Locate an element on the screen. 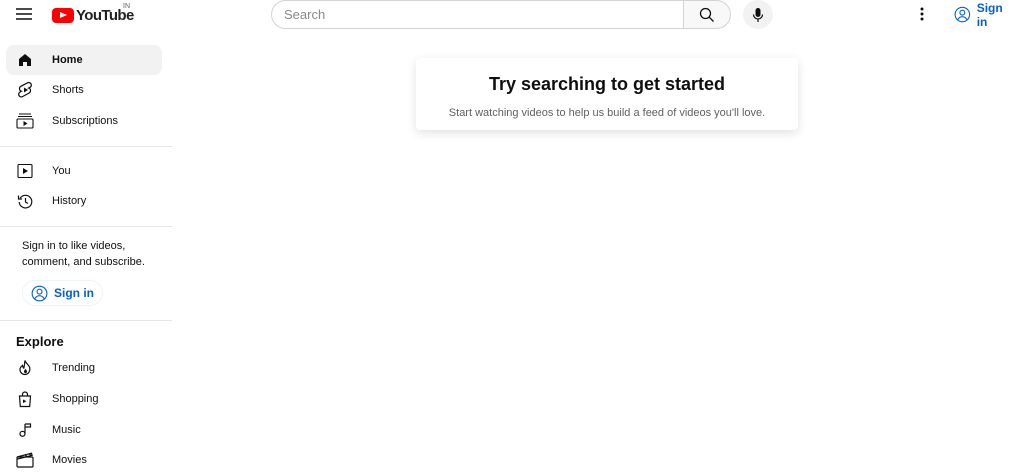 Image resolution: width=1024 pixels, height=472 pixels. microphone-icon is located at coordinates (758, 14).